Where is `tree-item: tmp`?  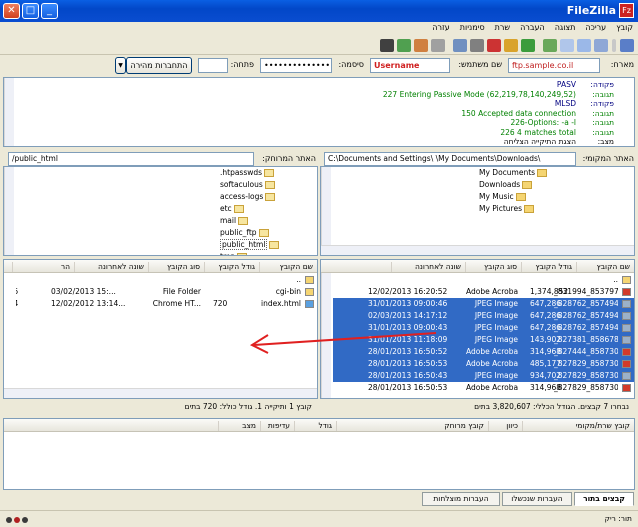 tree-item: tmp is located at coordinates (234, 253).